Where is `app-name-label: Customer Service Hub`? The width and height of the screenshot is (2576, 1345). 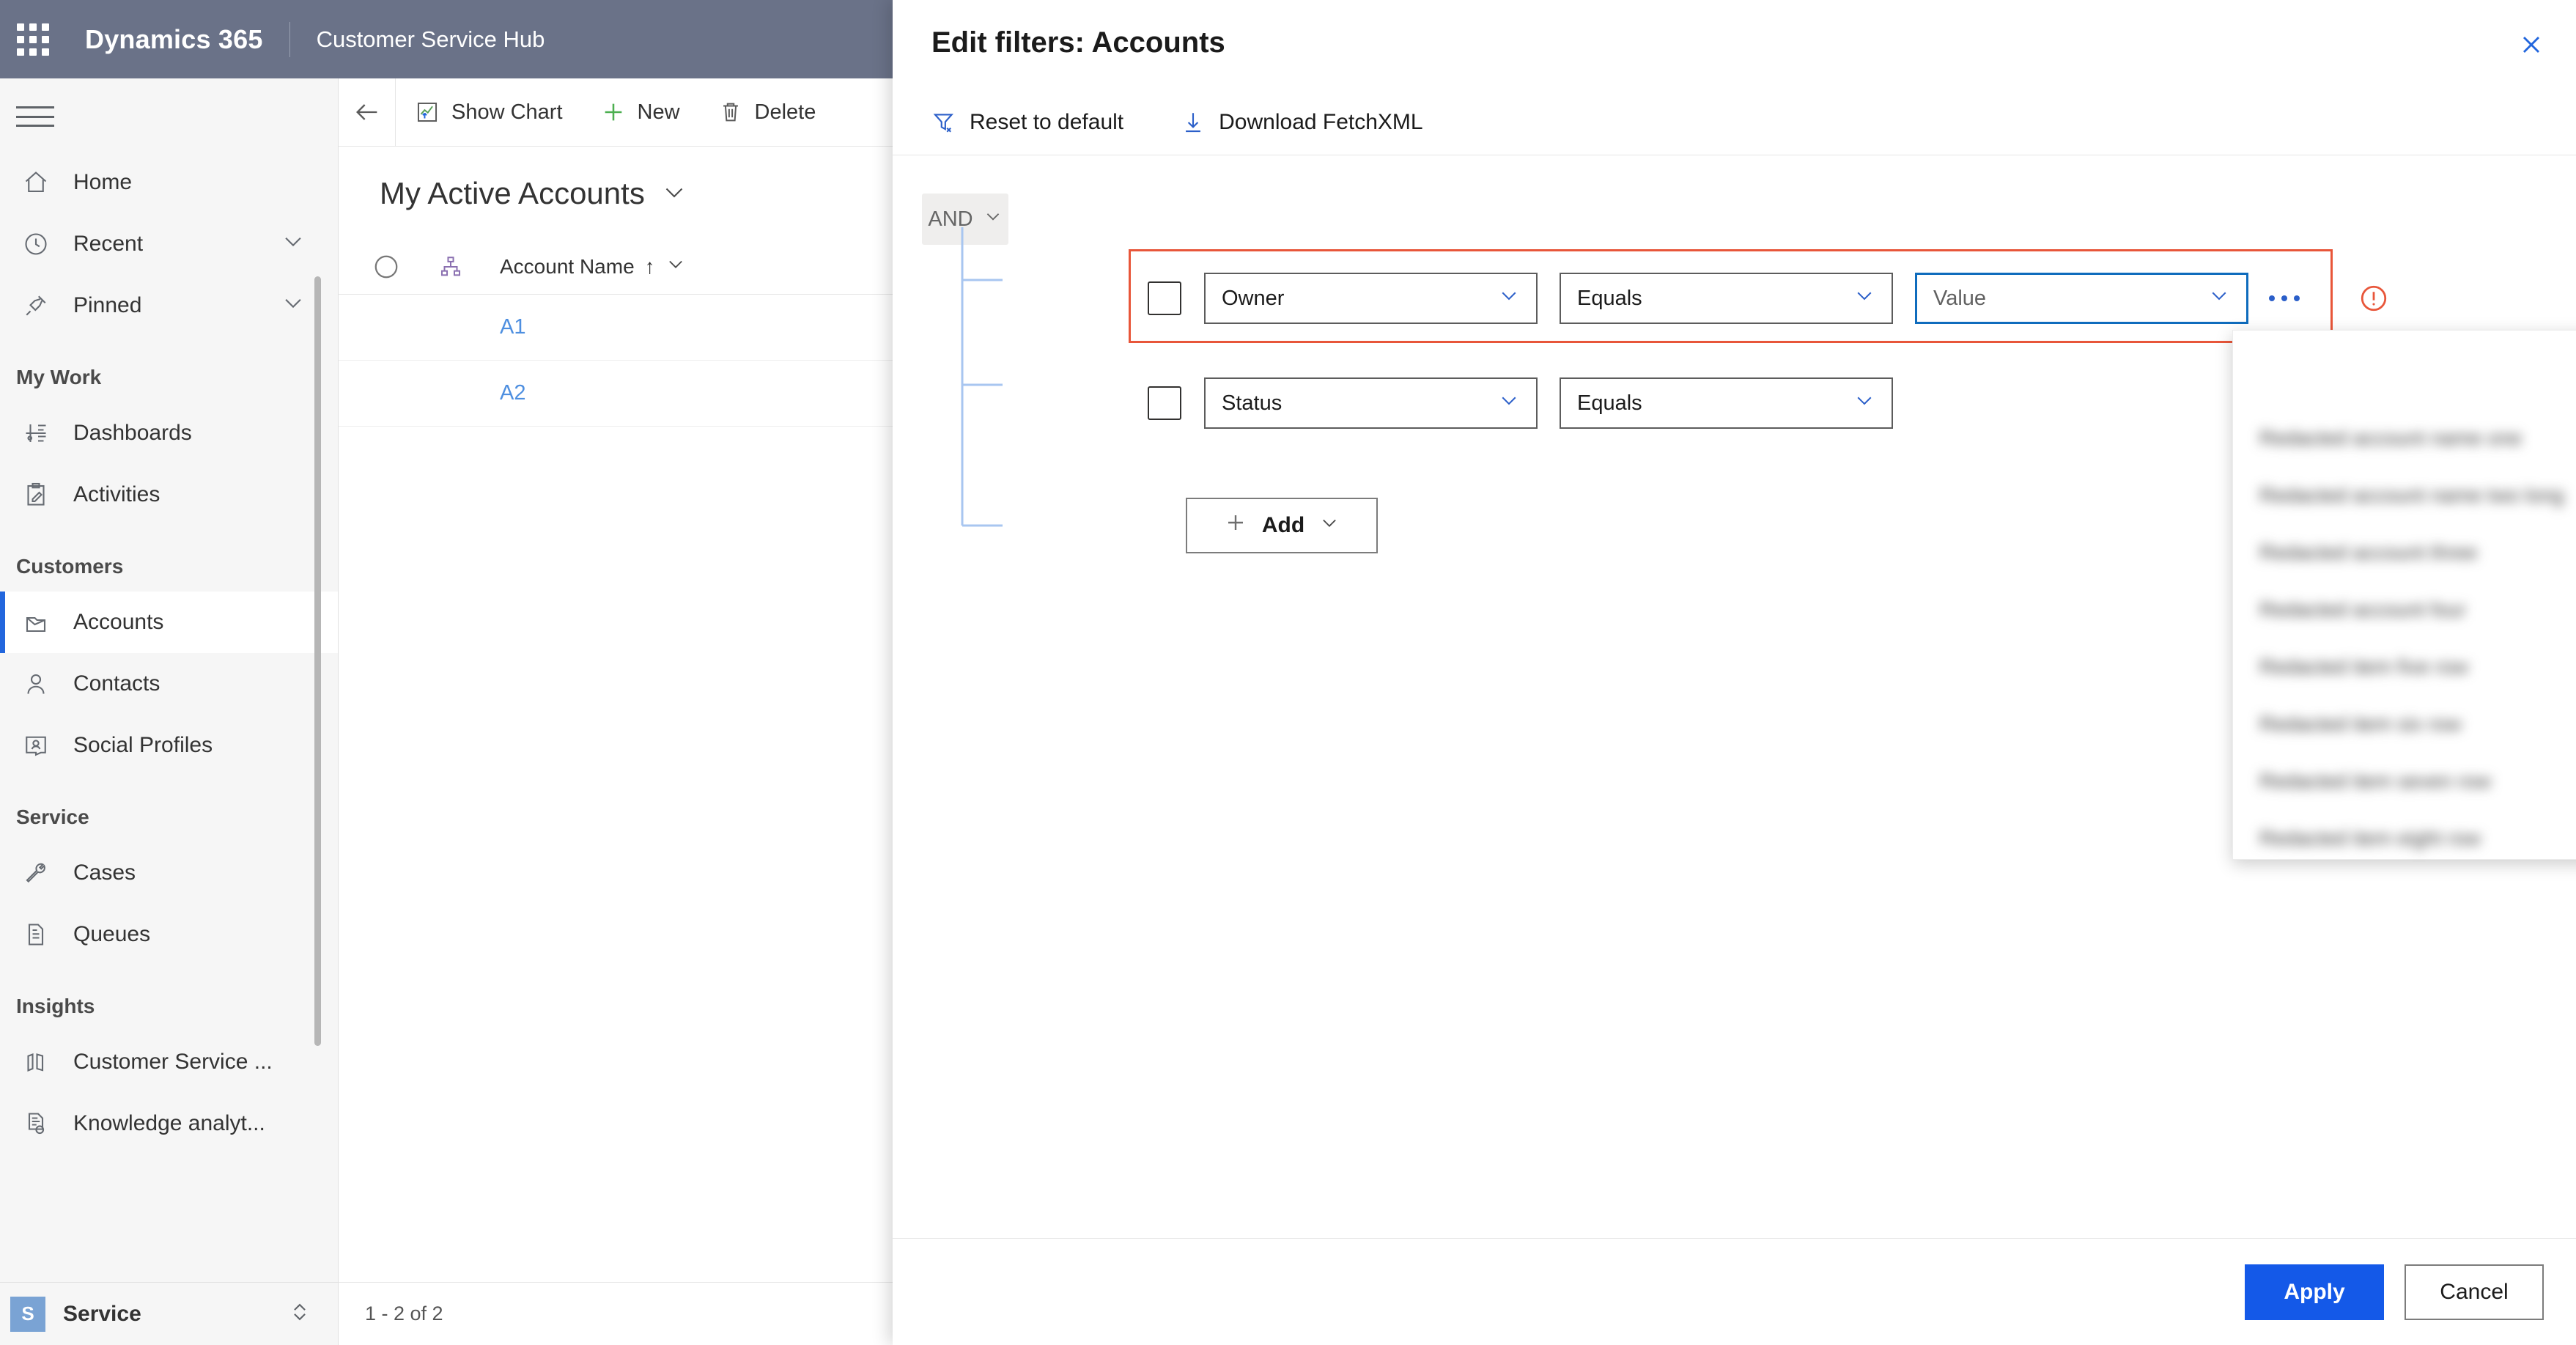 app-name-label: Customer Service Hub is located at coordinates (430, 39).